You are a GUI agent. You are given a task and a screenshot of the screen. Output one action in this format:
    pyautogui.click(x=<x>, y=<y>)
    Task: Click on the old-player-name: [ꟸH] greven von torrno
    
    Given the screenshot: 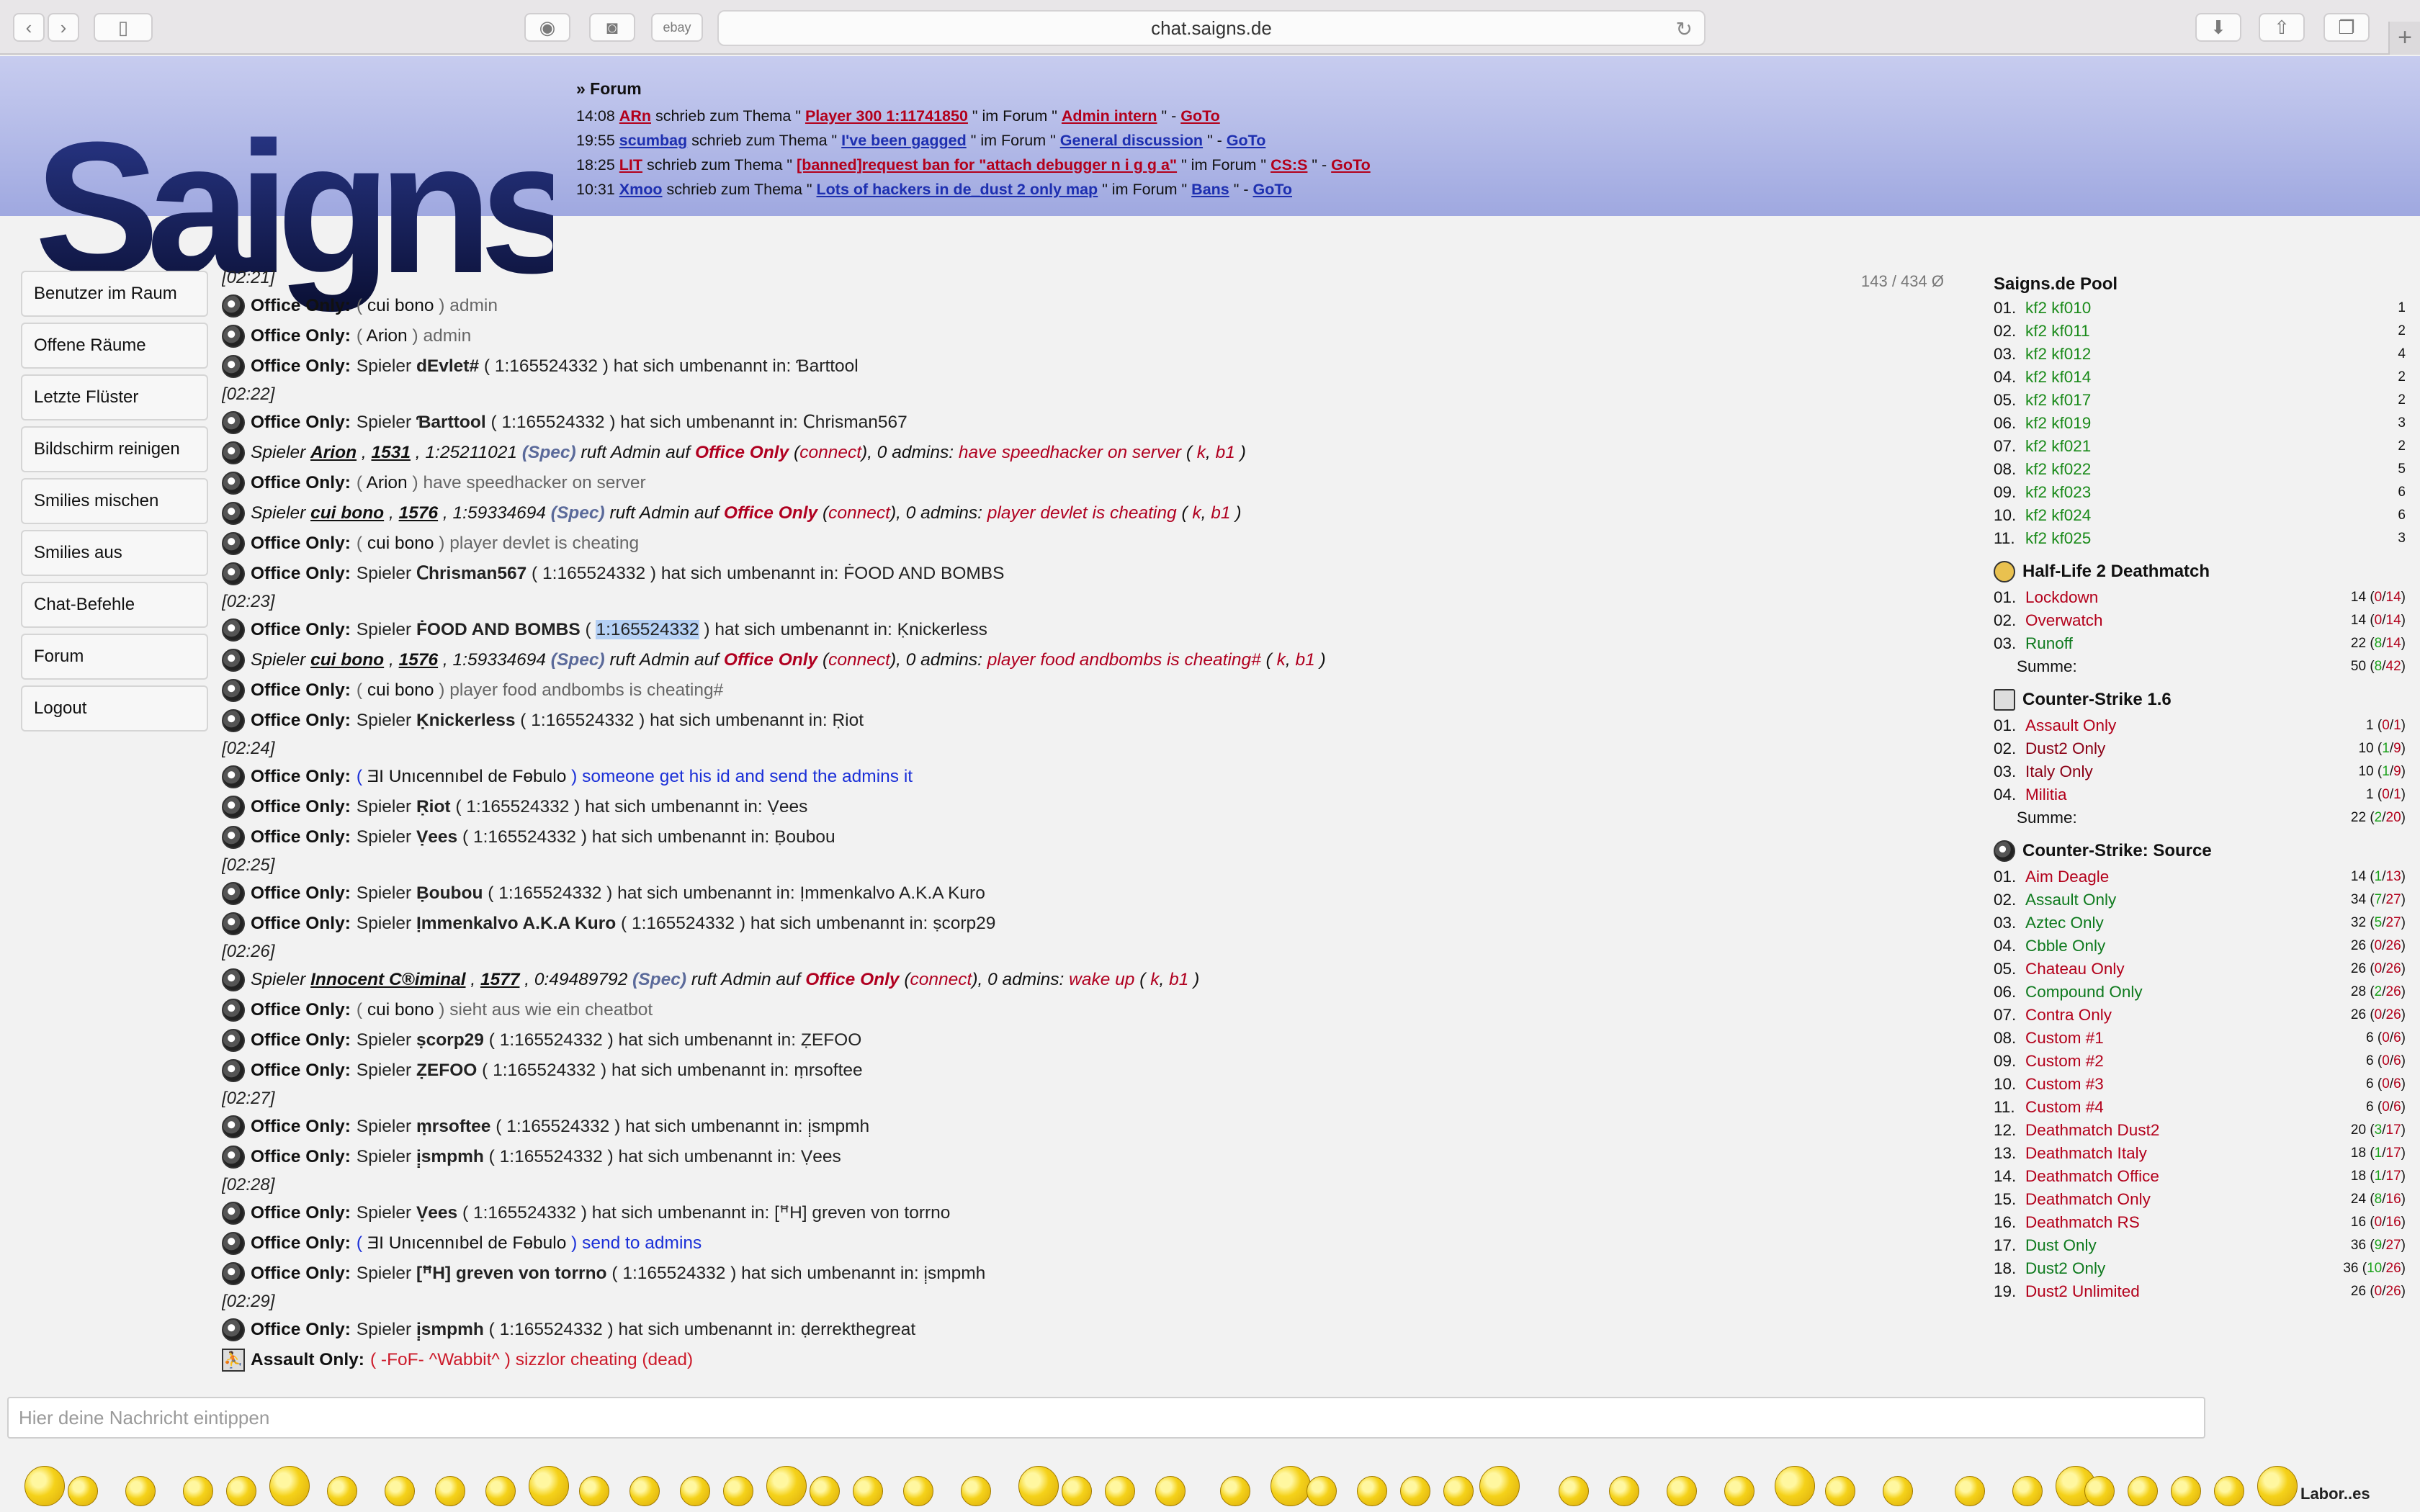 What is the action you would take?
    pyautogui.click(x=512, y=1273)
    